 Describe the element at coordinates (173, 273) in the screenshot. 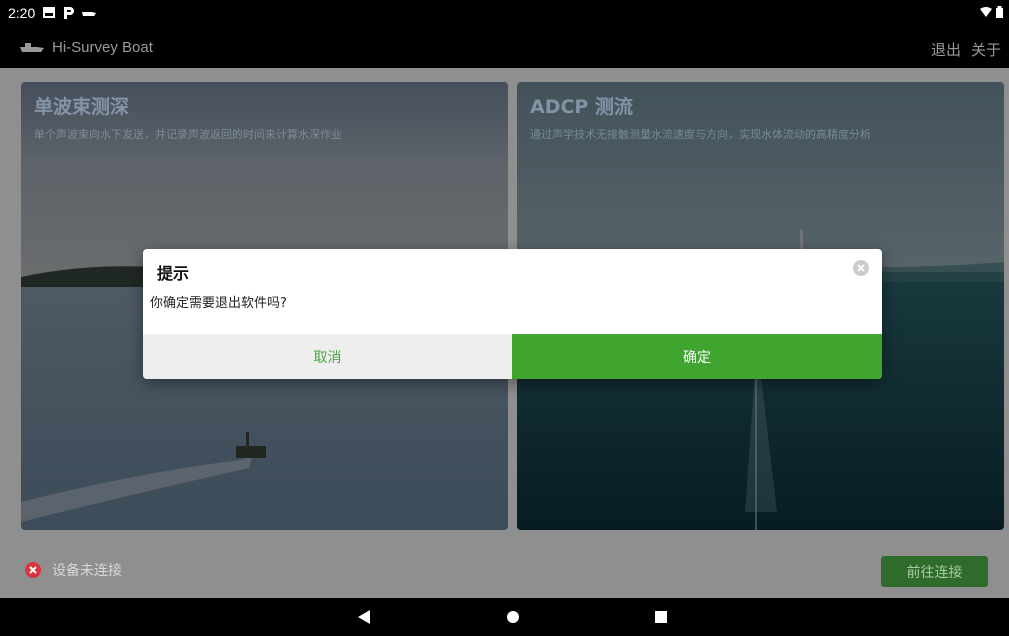

I see `dialog-title: 提示` at that location.